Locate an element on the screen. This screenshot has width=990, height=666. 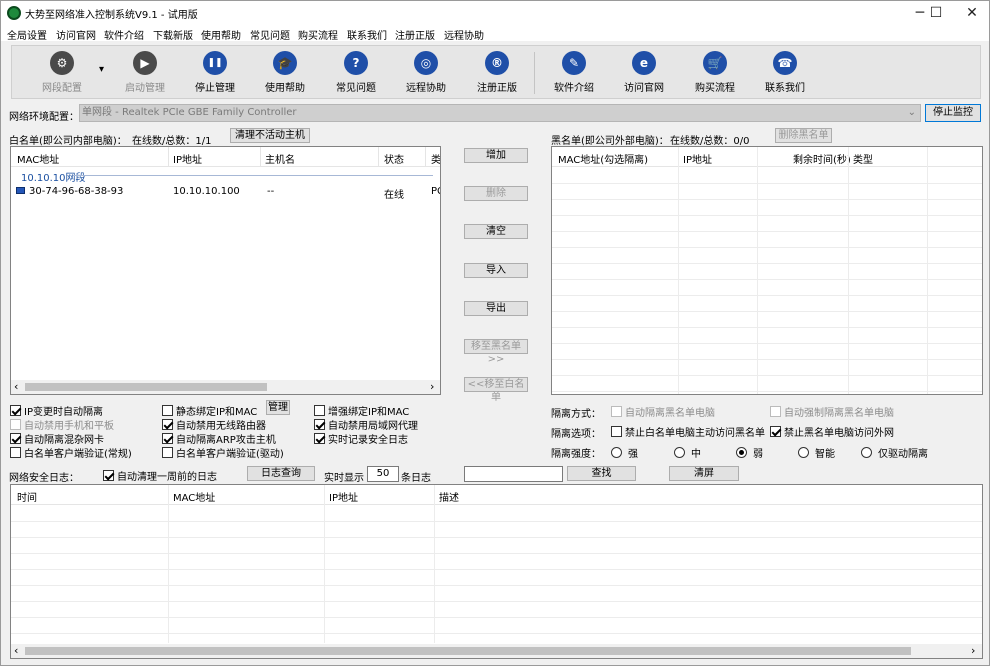
menu-global-settings: 全局设置 is located at coordinates (27, 34).